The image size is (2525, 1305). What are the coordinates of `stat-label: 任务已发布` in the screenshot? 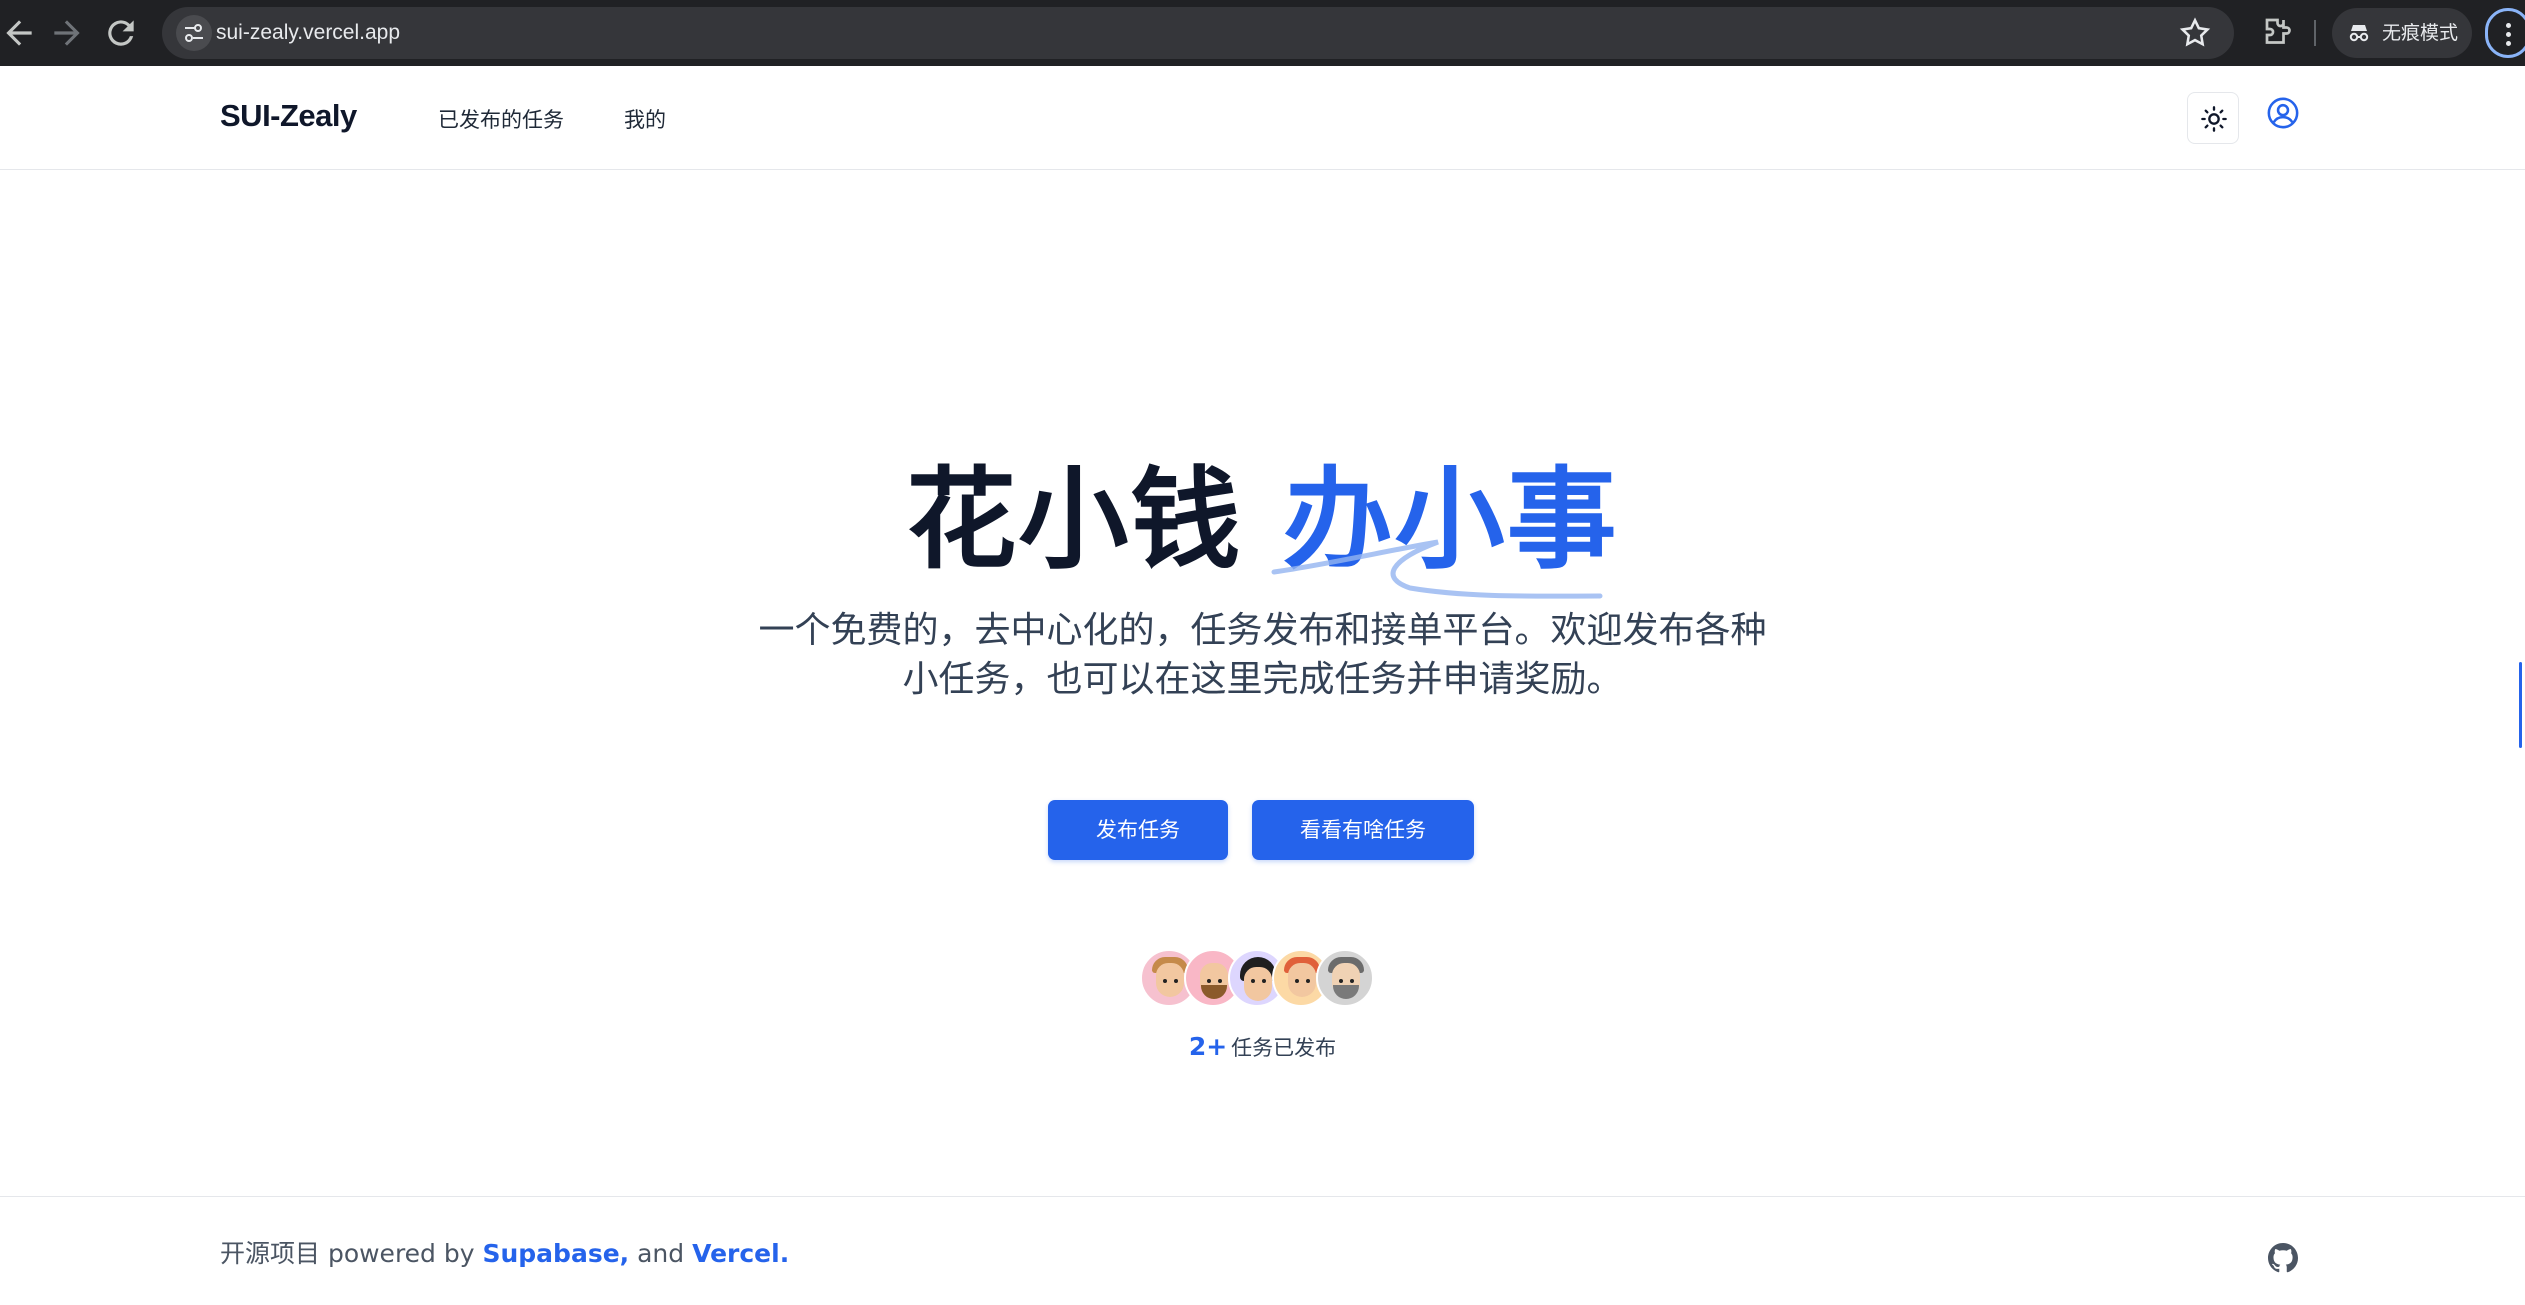 It's located at (1284, 1048).